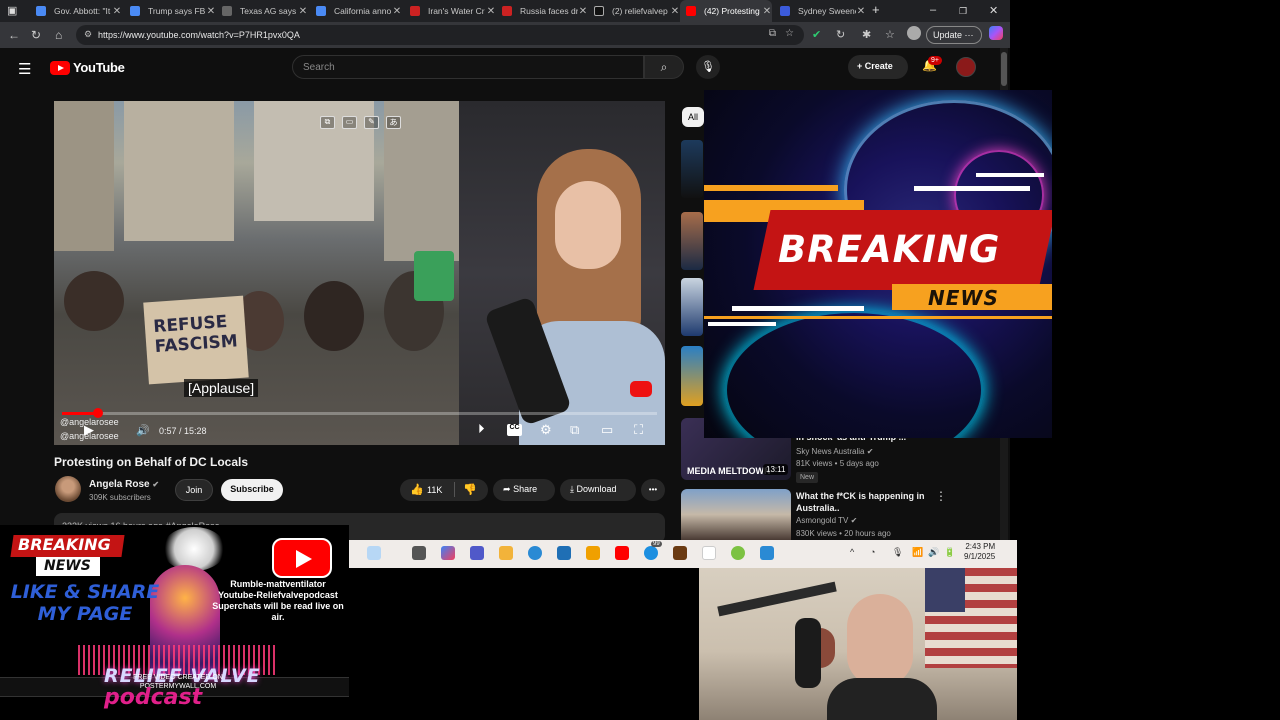  Describe the element at coordinates (641, 389) in the screenshot. I see `subscribe-overlay-icon` at that location.